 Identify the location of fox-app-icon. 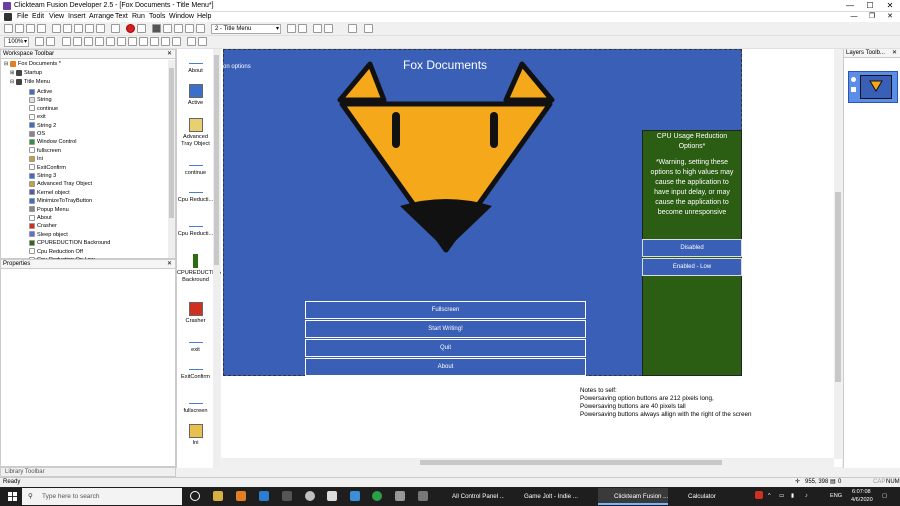
(241, 496).